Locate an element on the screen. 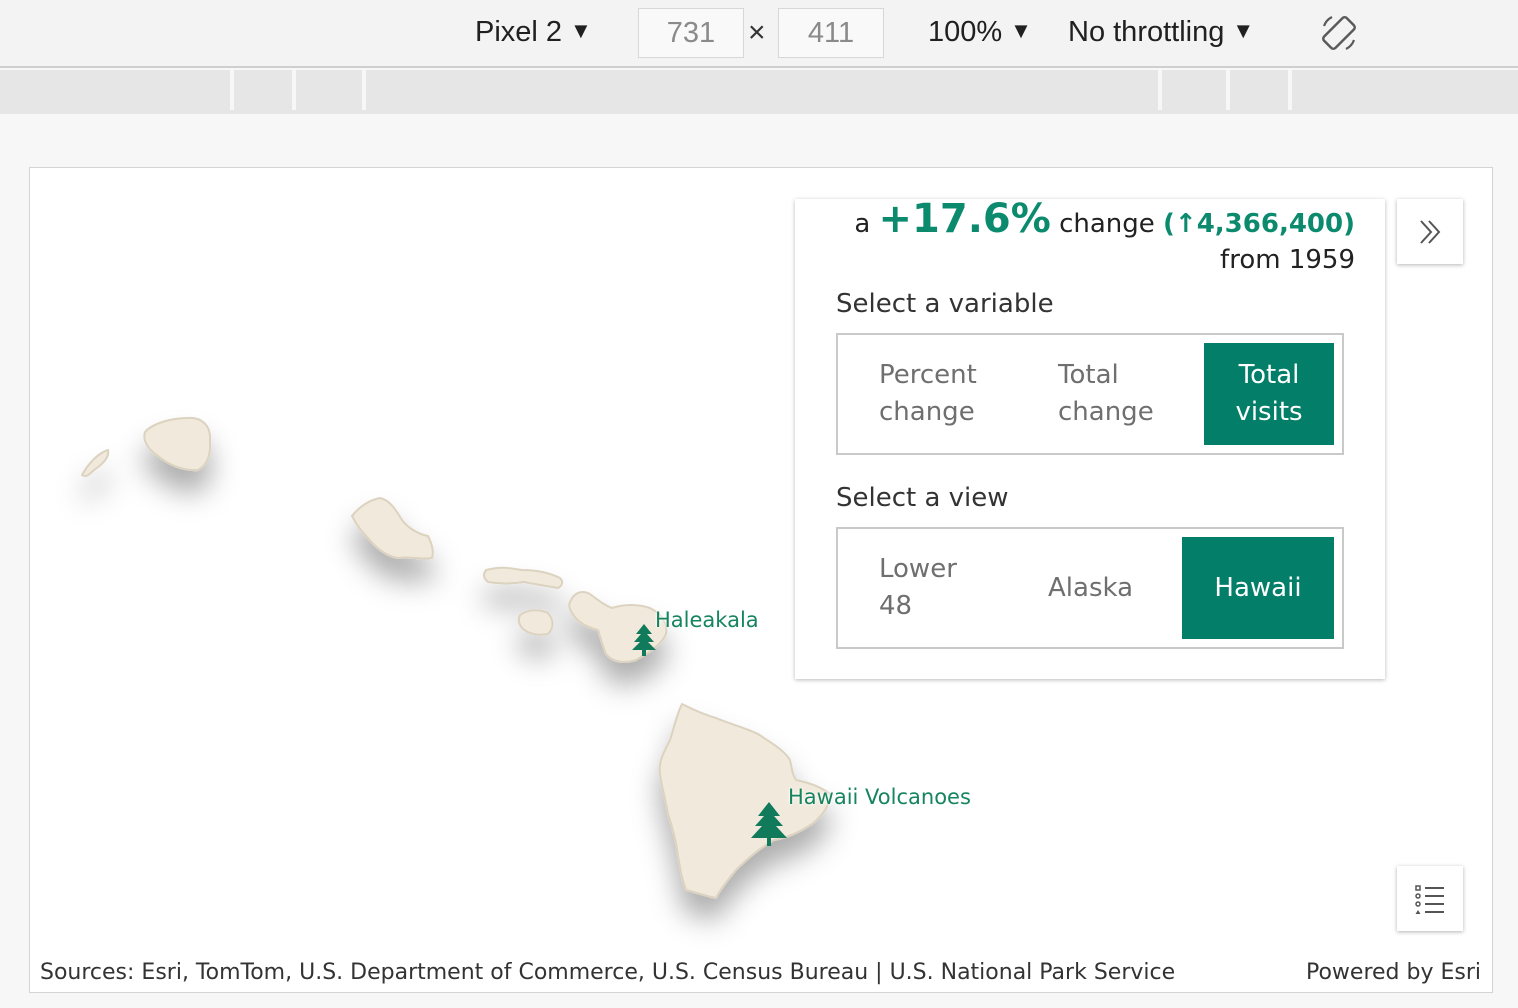 The width and height of the screenshot is (1518, 1008). total-change-value: (↑4,366,400) is located at coordinates (1259, 224).